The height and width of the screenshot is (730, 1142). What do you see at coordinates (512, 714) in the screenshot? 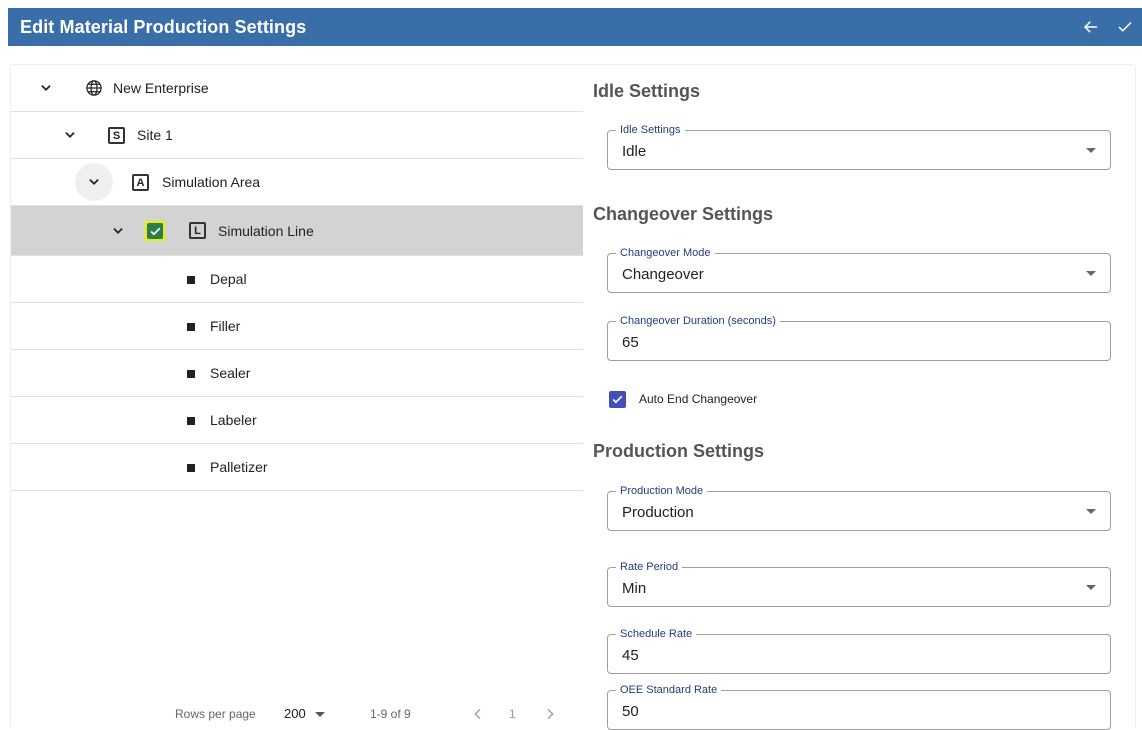
I see `current-page: 1` at bounding box center [512, 714].